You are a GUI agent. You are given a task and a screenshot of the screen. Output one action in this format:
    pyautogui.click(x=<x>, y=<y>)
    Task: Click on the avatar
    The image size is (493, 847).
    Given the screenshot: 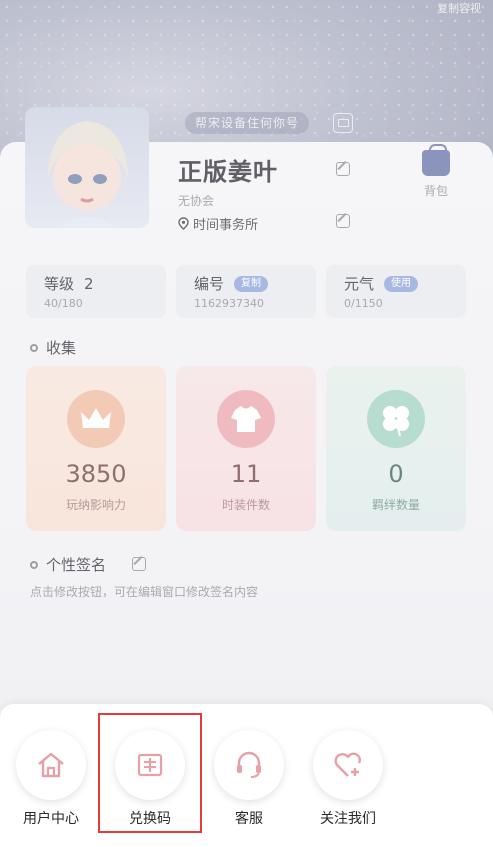 What is the action you would take?
    pyautogui.click(x=87, y=167)
    